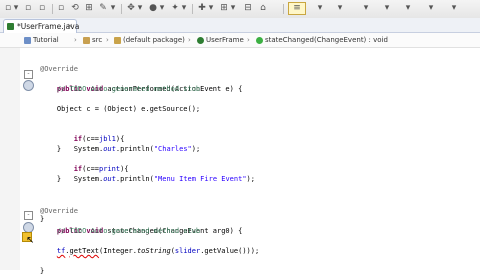  I want to click on code-line: Object c = (Object) e.getSource();, so click(120, 109).